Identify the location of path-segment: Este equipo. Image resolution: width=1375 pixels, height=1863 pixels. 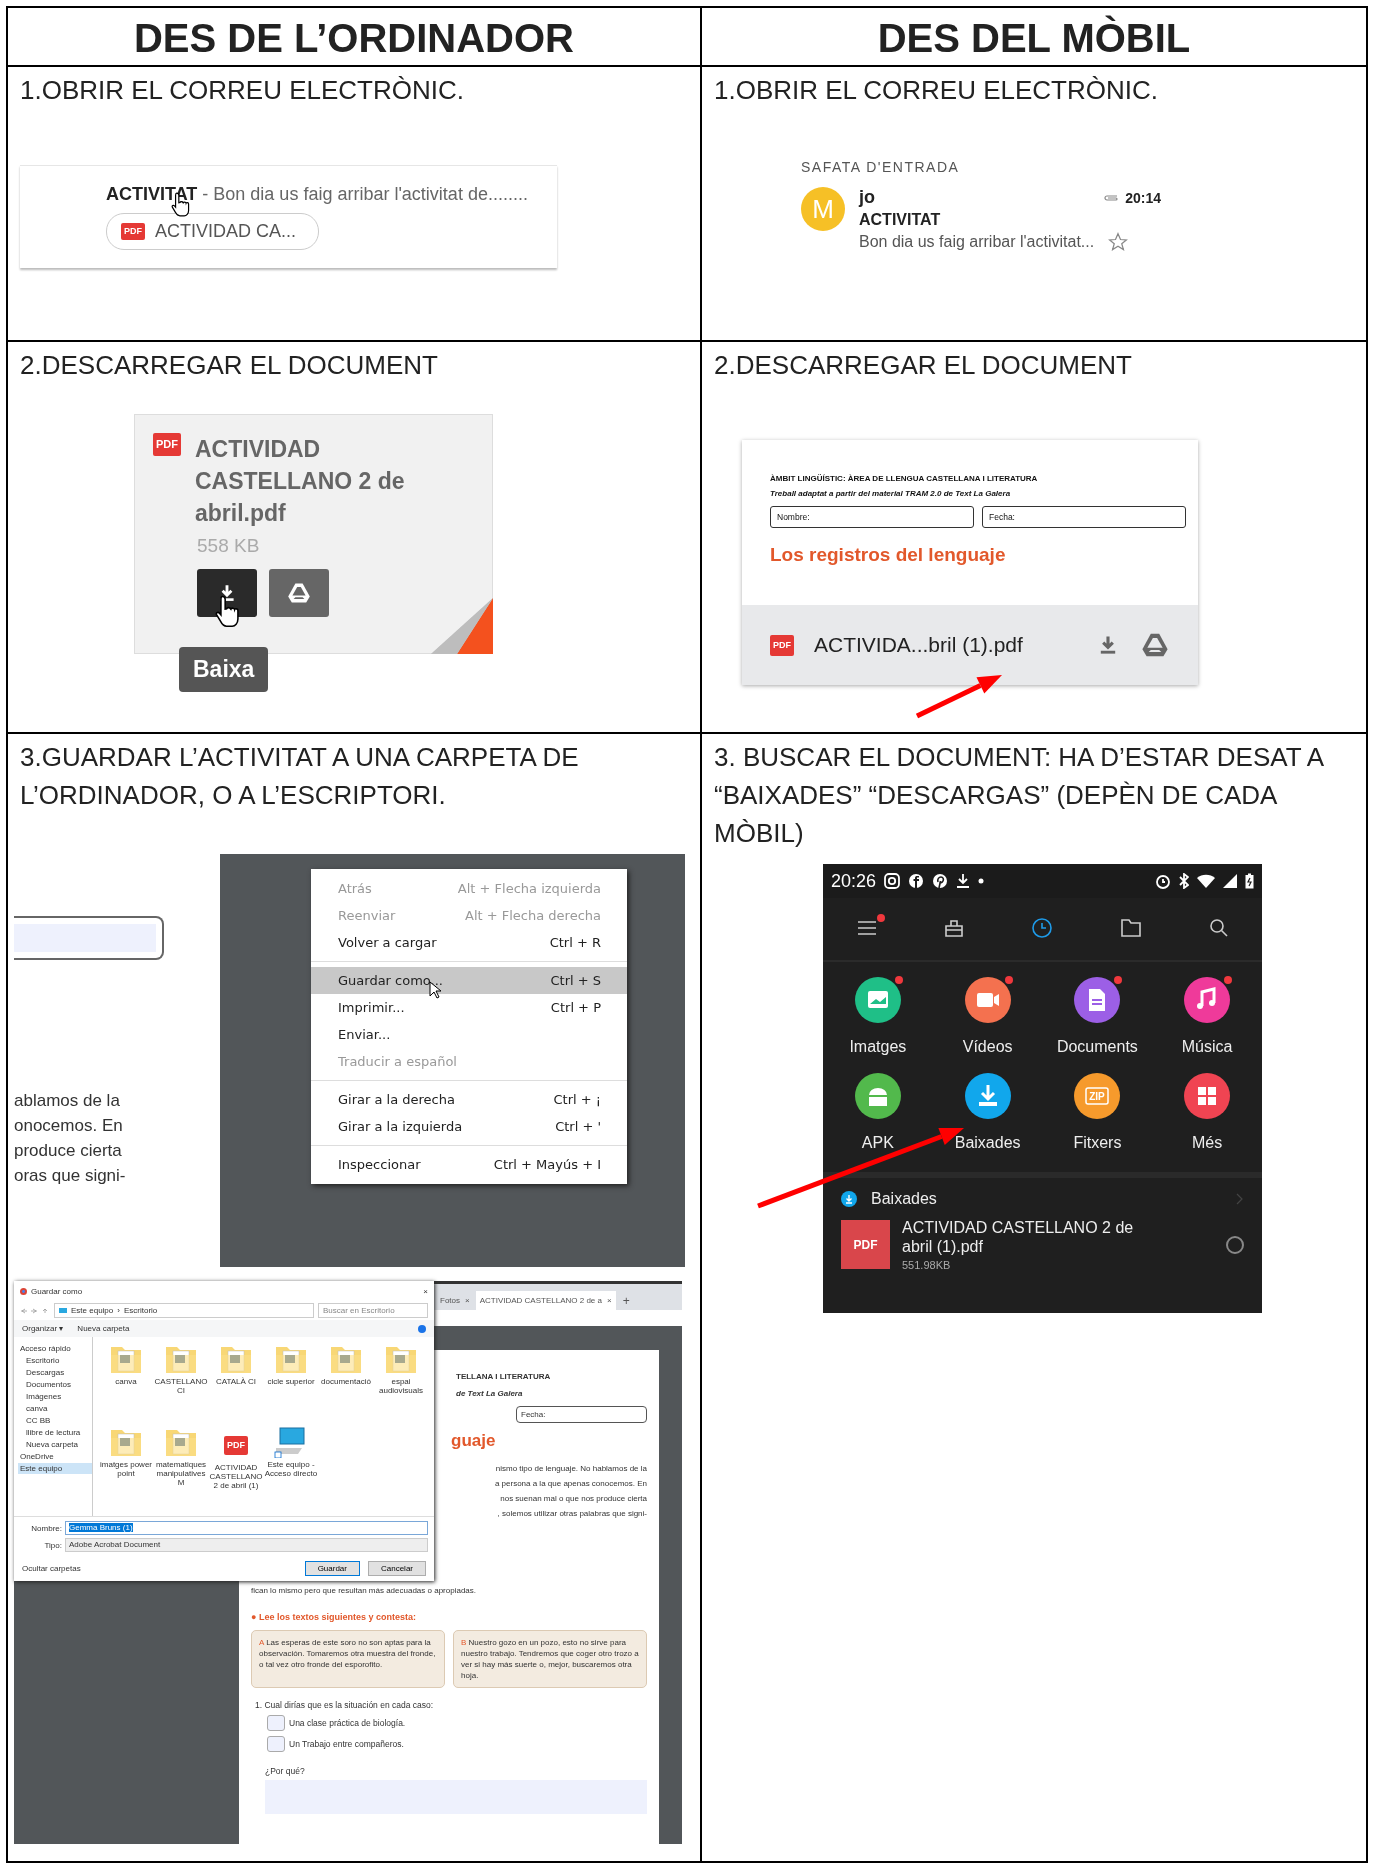
(92, 1310).